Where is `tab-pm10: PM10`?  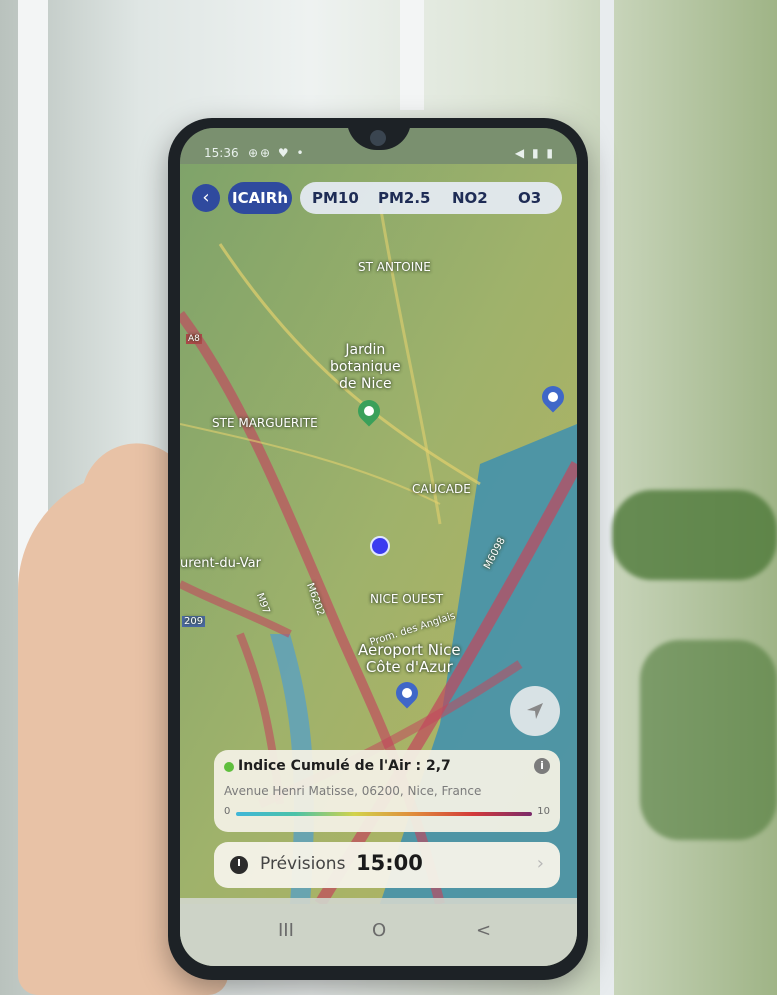 tab-pm10: PM10 is located at coordinates (335, 198).